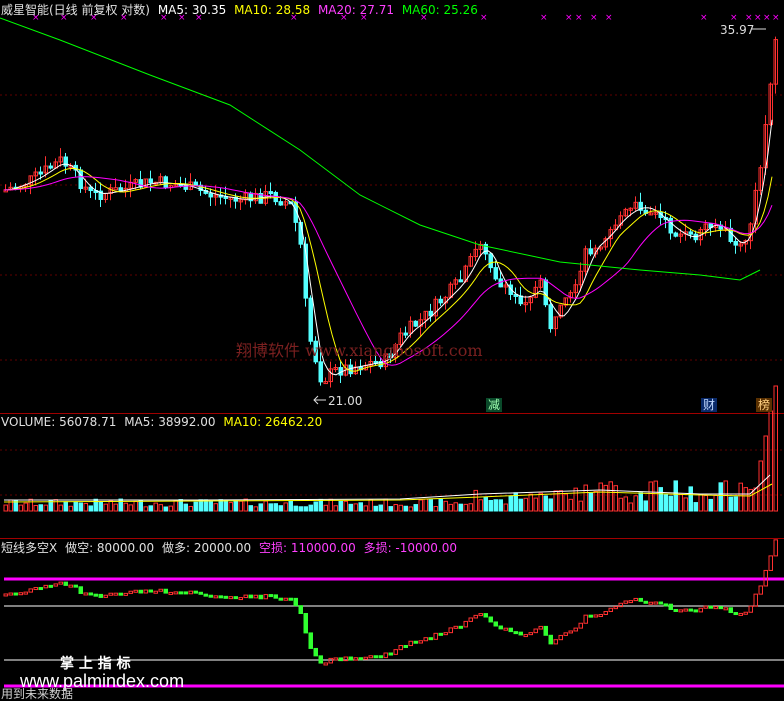  I want to click on price-high-label: 35.97, so click(737, 30).